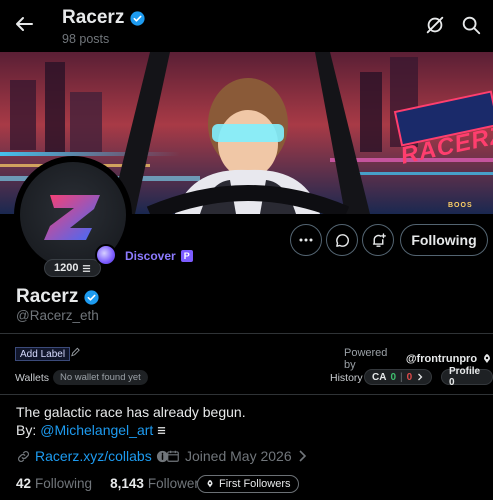  Describe the element at coordinates (158, 483) in the screenshot. I see `followers-link: 8,143 Followers` at that location.